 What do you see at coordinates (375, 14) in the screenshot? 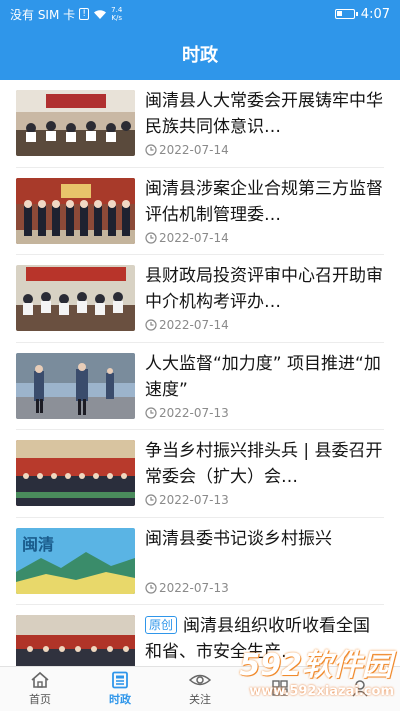
I see `clock-time: 4:07` at bounding box center [375, 14].